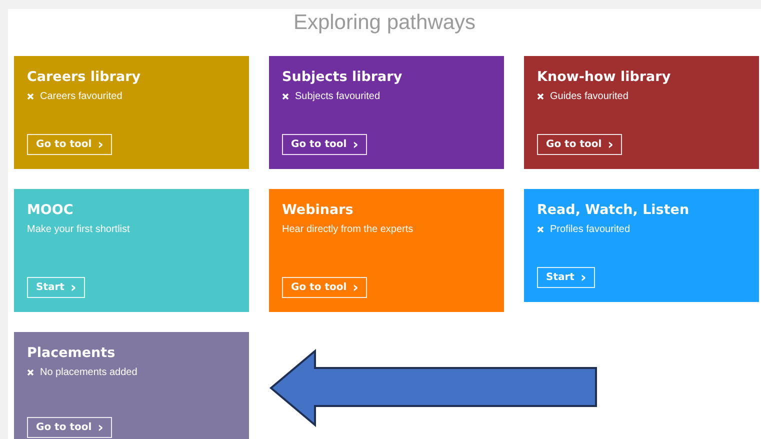 The height and width of the screenshot is (439, 761). Describe the element at coordinates (589, 96) in the screenshot. I see `status-text: Guides favourited` at that location.